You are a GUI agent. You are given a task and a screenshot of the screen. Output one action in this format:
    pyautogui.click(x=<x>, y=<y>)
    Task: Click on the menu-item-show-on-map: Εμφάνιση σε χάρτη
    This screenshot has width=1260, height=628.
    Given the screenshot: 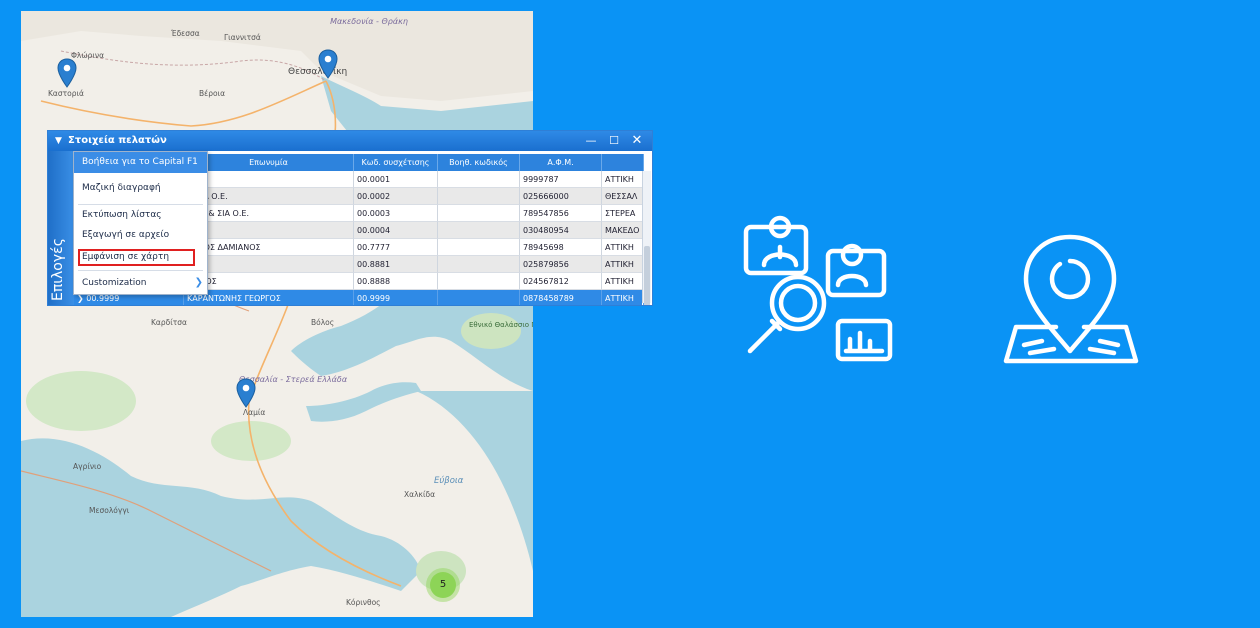 What is the action you would take?
    pyautogui.click(x=125, y=257)
    